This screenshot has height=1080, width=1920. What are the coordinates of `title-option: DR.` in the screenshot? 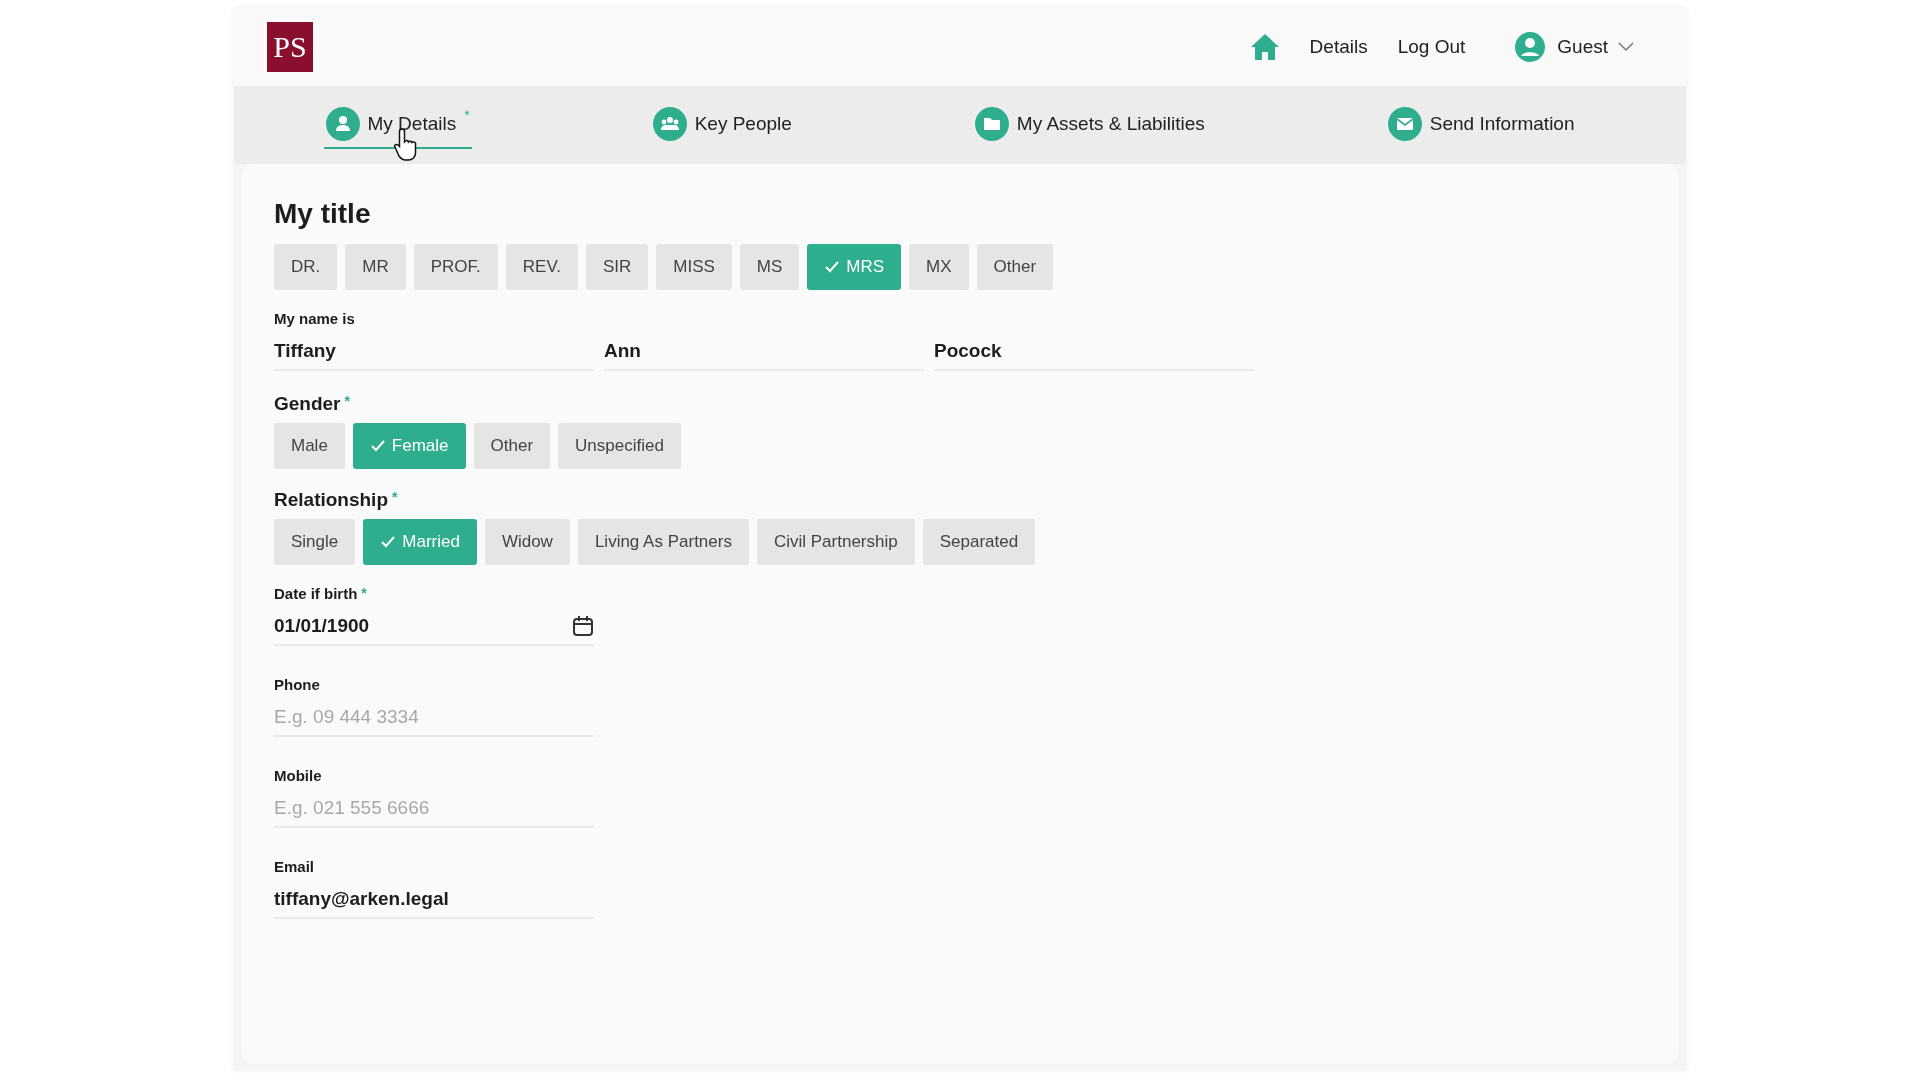 It's located at (306, 267).